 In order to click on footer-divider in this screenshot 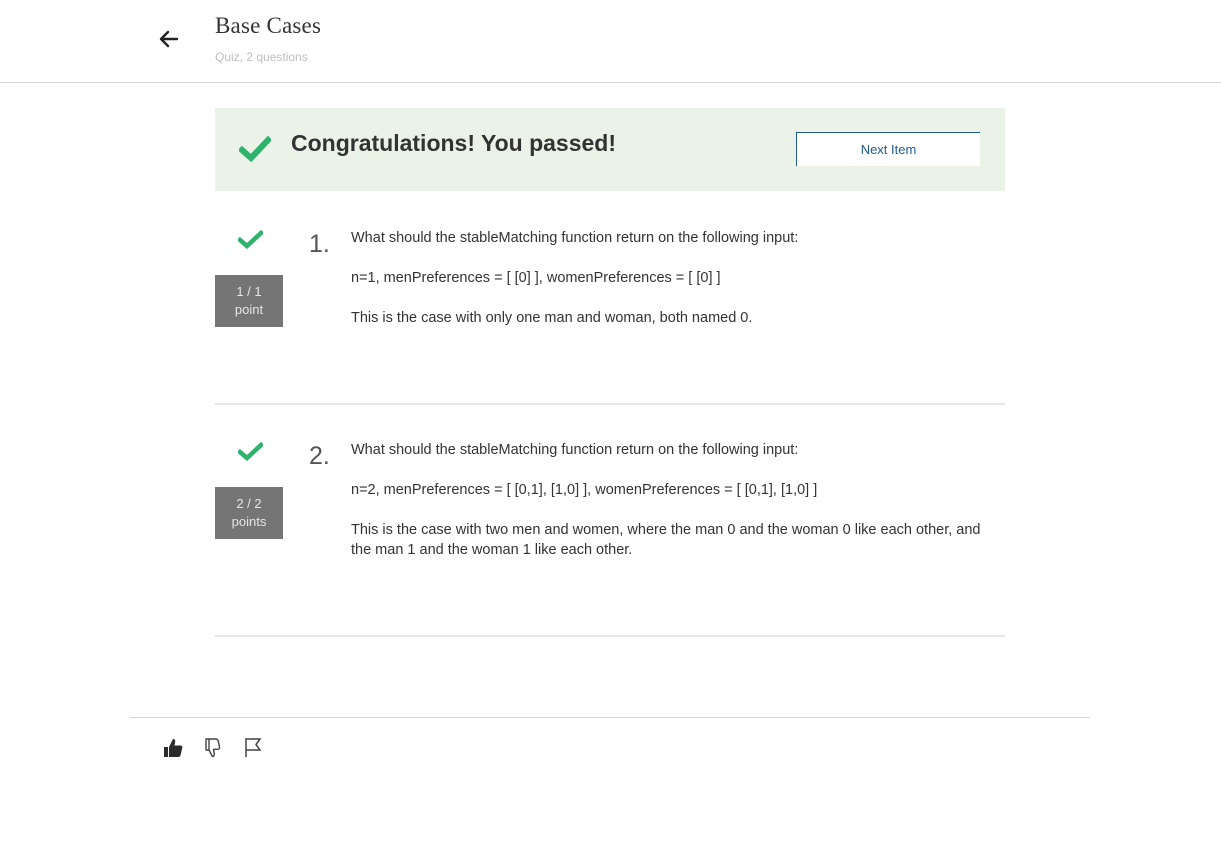, I will do `click(610, 717)`.